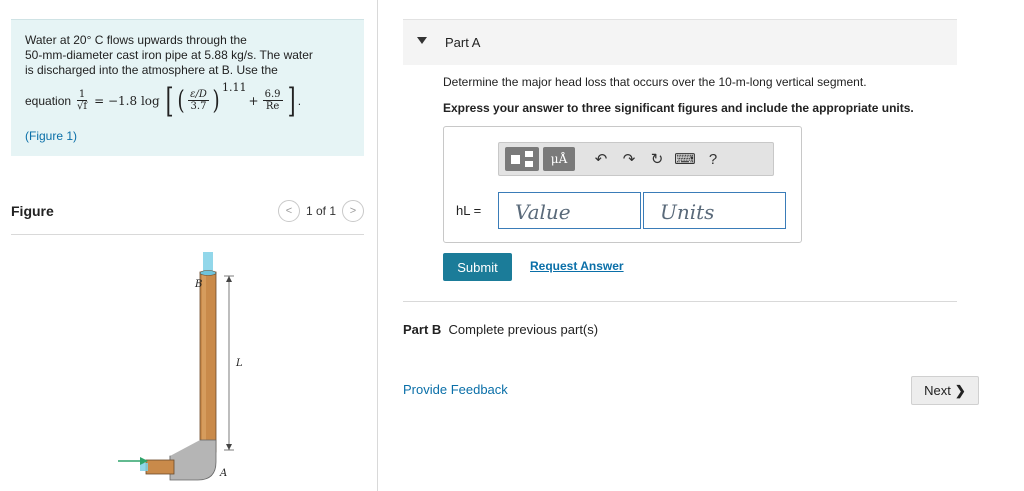 Image resolution: width=1024 pixels, height=491 pixels. I want to click on label-a: A, so click(223, 473).